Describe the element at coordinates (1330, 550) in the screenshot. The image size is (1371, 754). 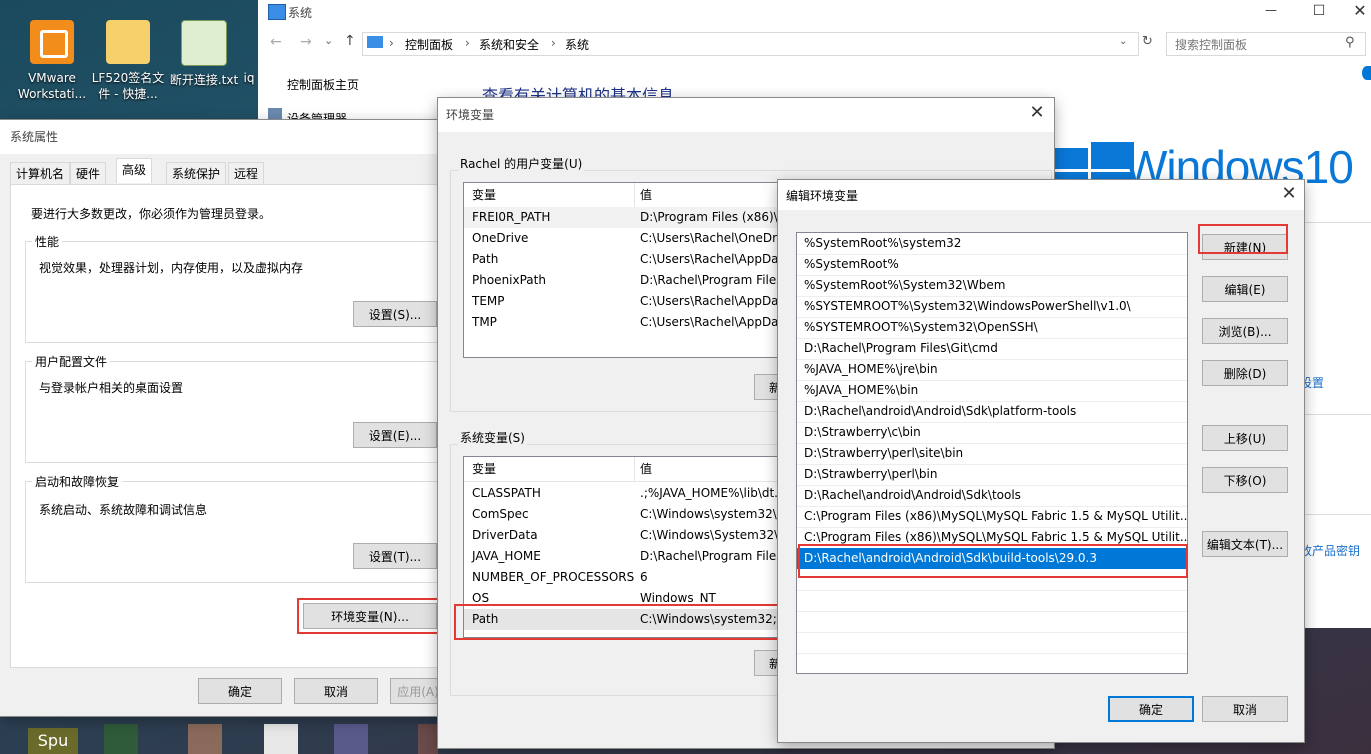
I see `change-product-key-link: 改产品密钥` at that location.